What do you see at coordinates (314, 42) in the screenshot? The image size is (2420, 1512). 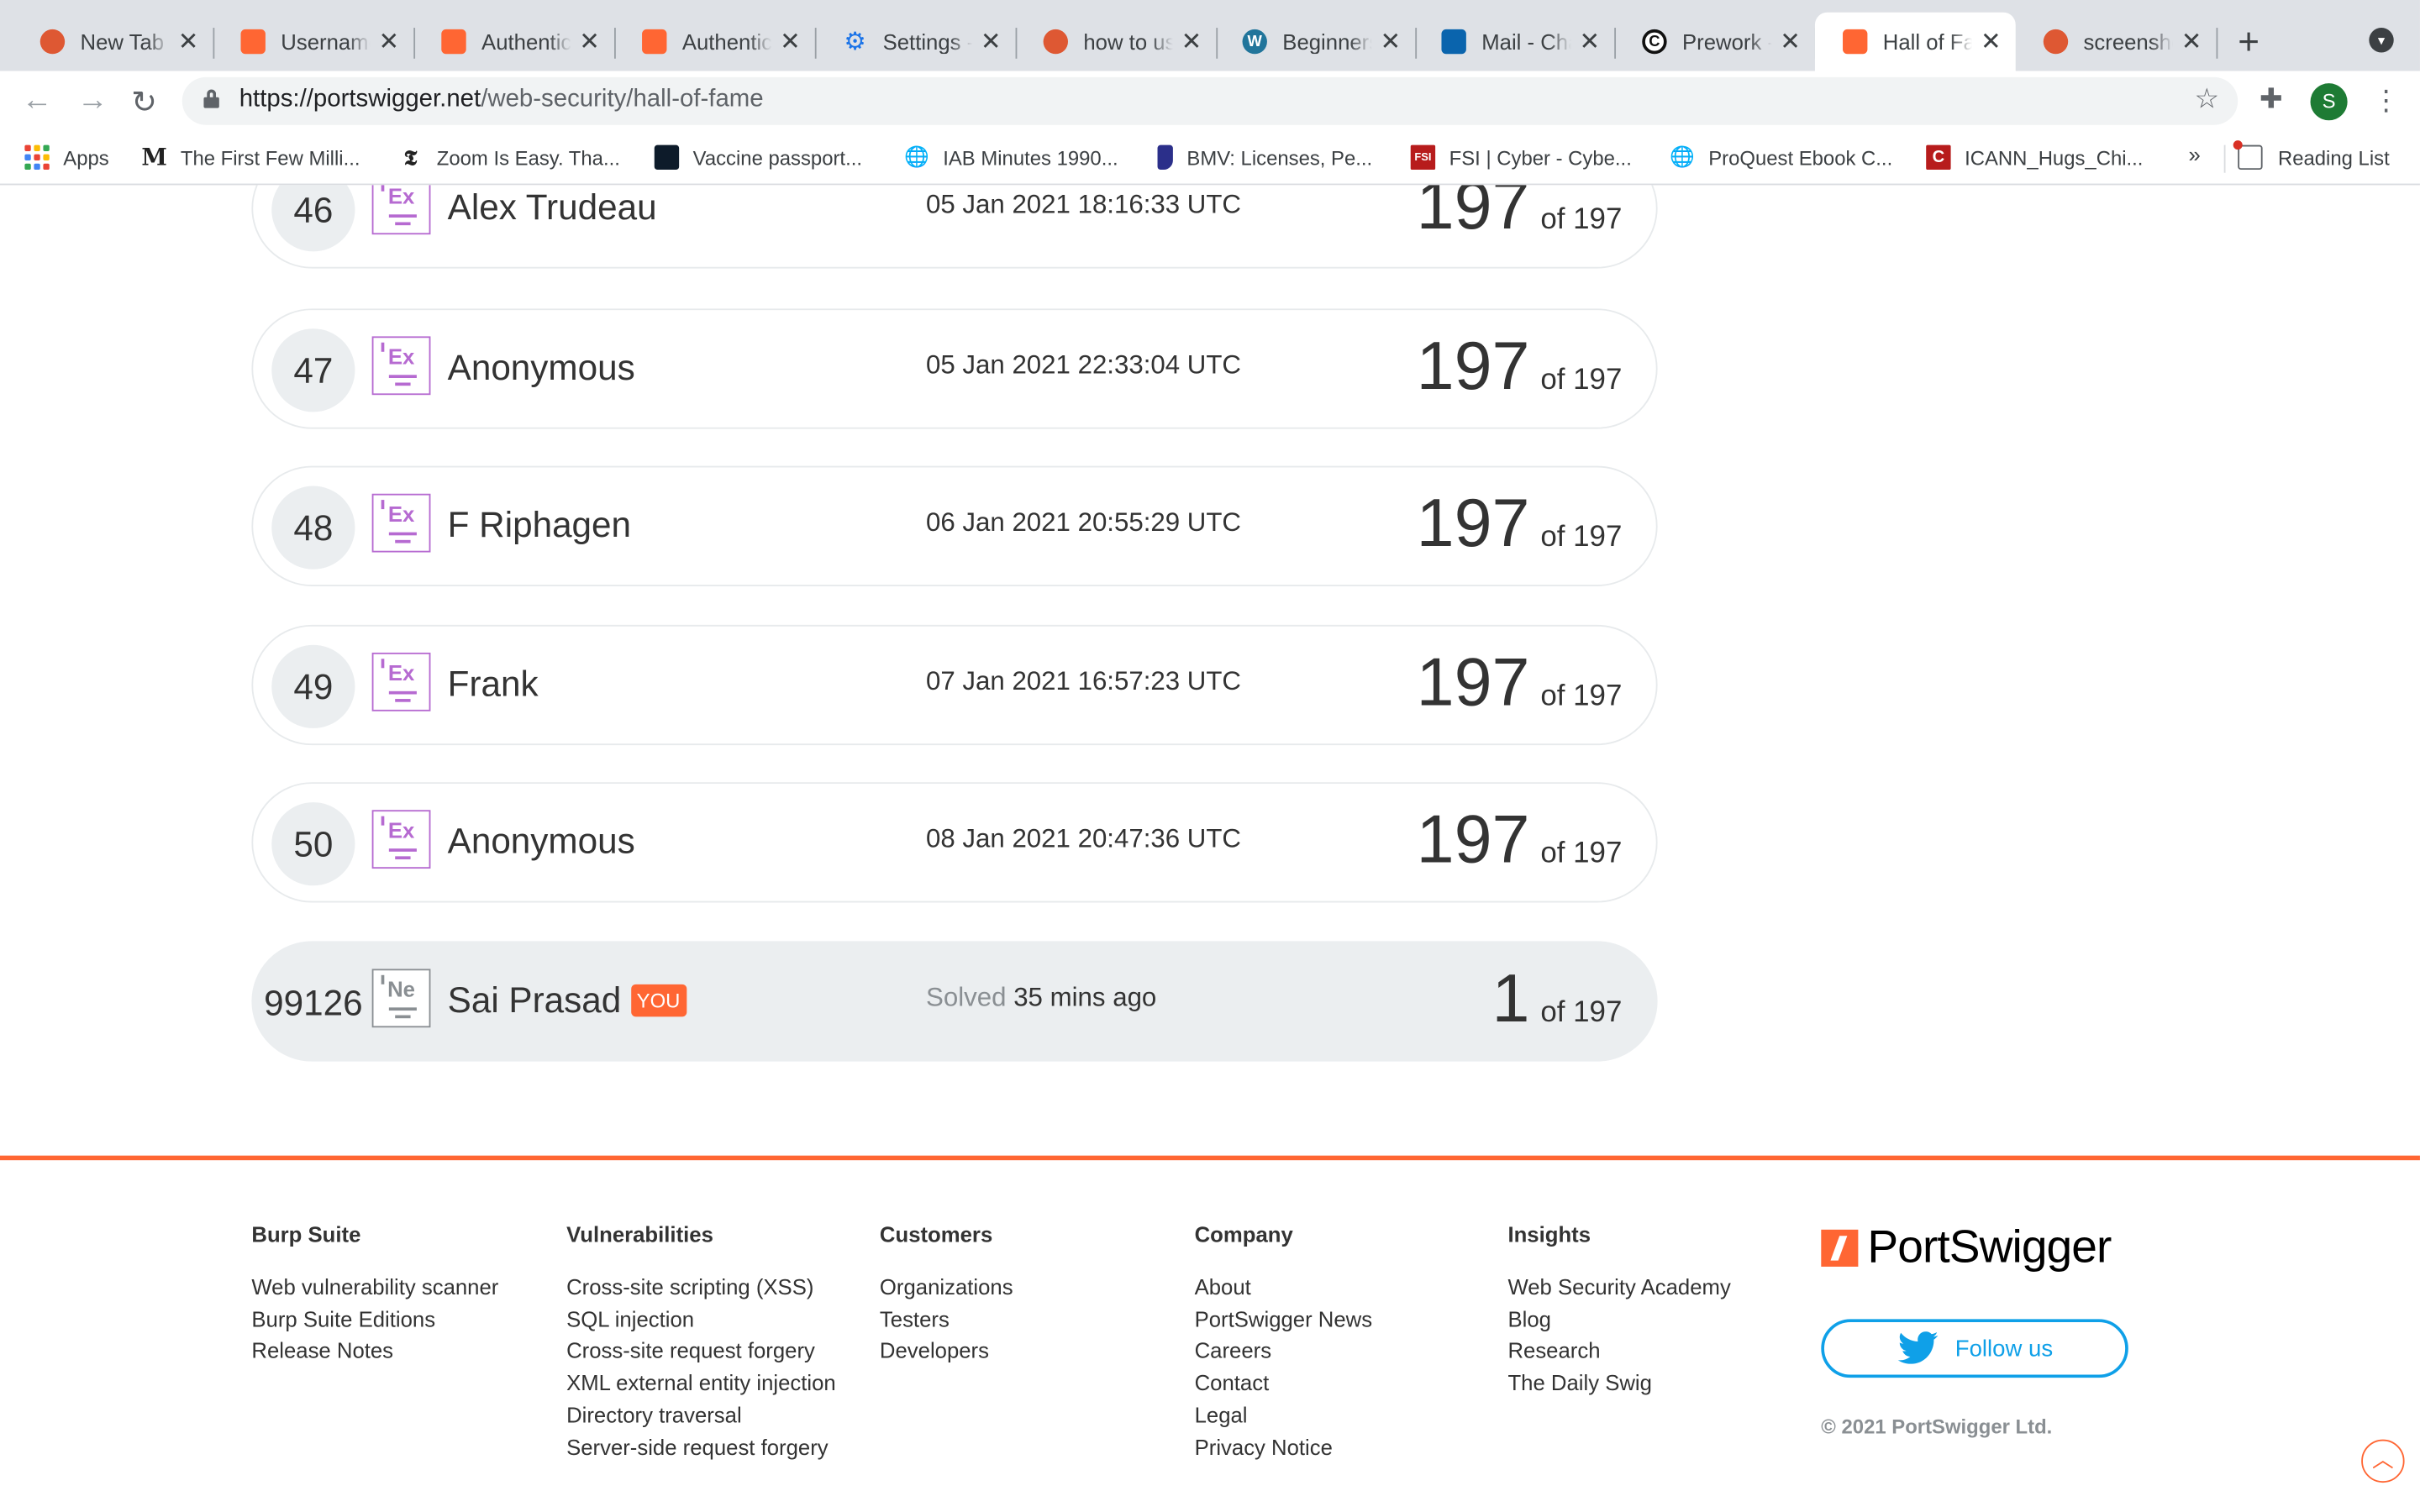 I see `tab-2: Username✕` at bounding box center [314, 42].